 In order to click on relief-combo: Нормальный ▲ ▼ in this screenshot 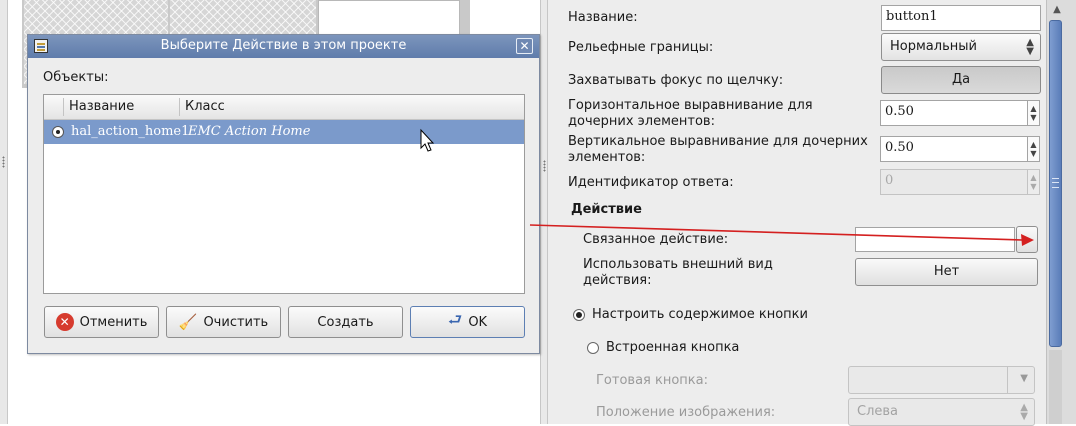, I will do `click(961, 47)`.